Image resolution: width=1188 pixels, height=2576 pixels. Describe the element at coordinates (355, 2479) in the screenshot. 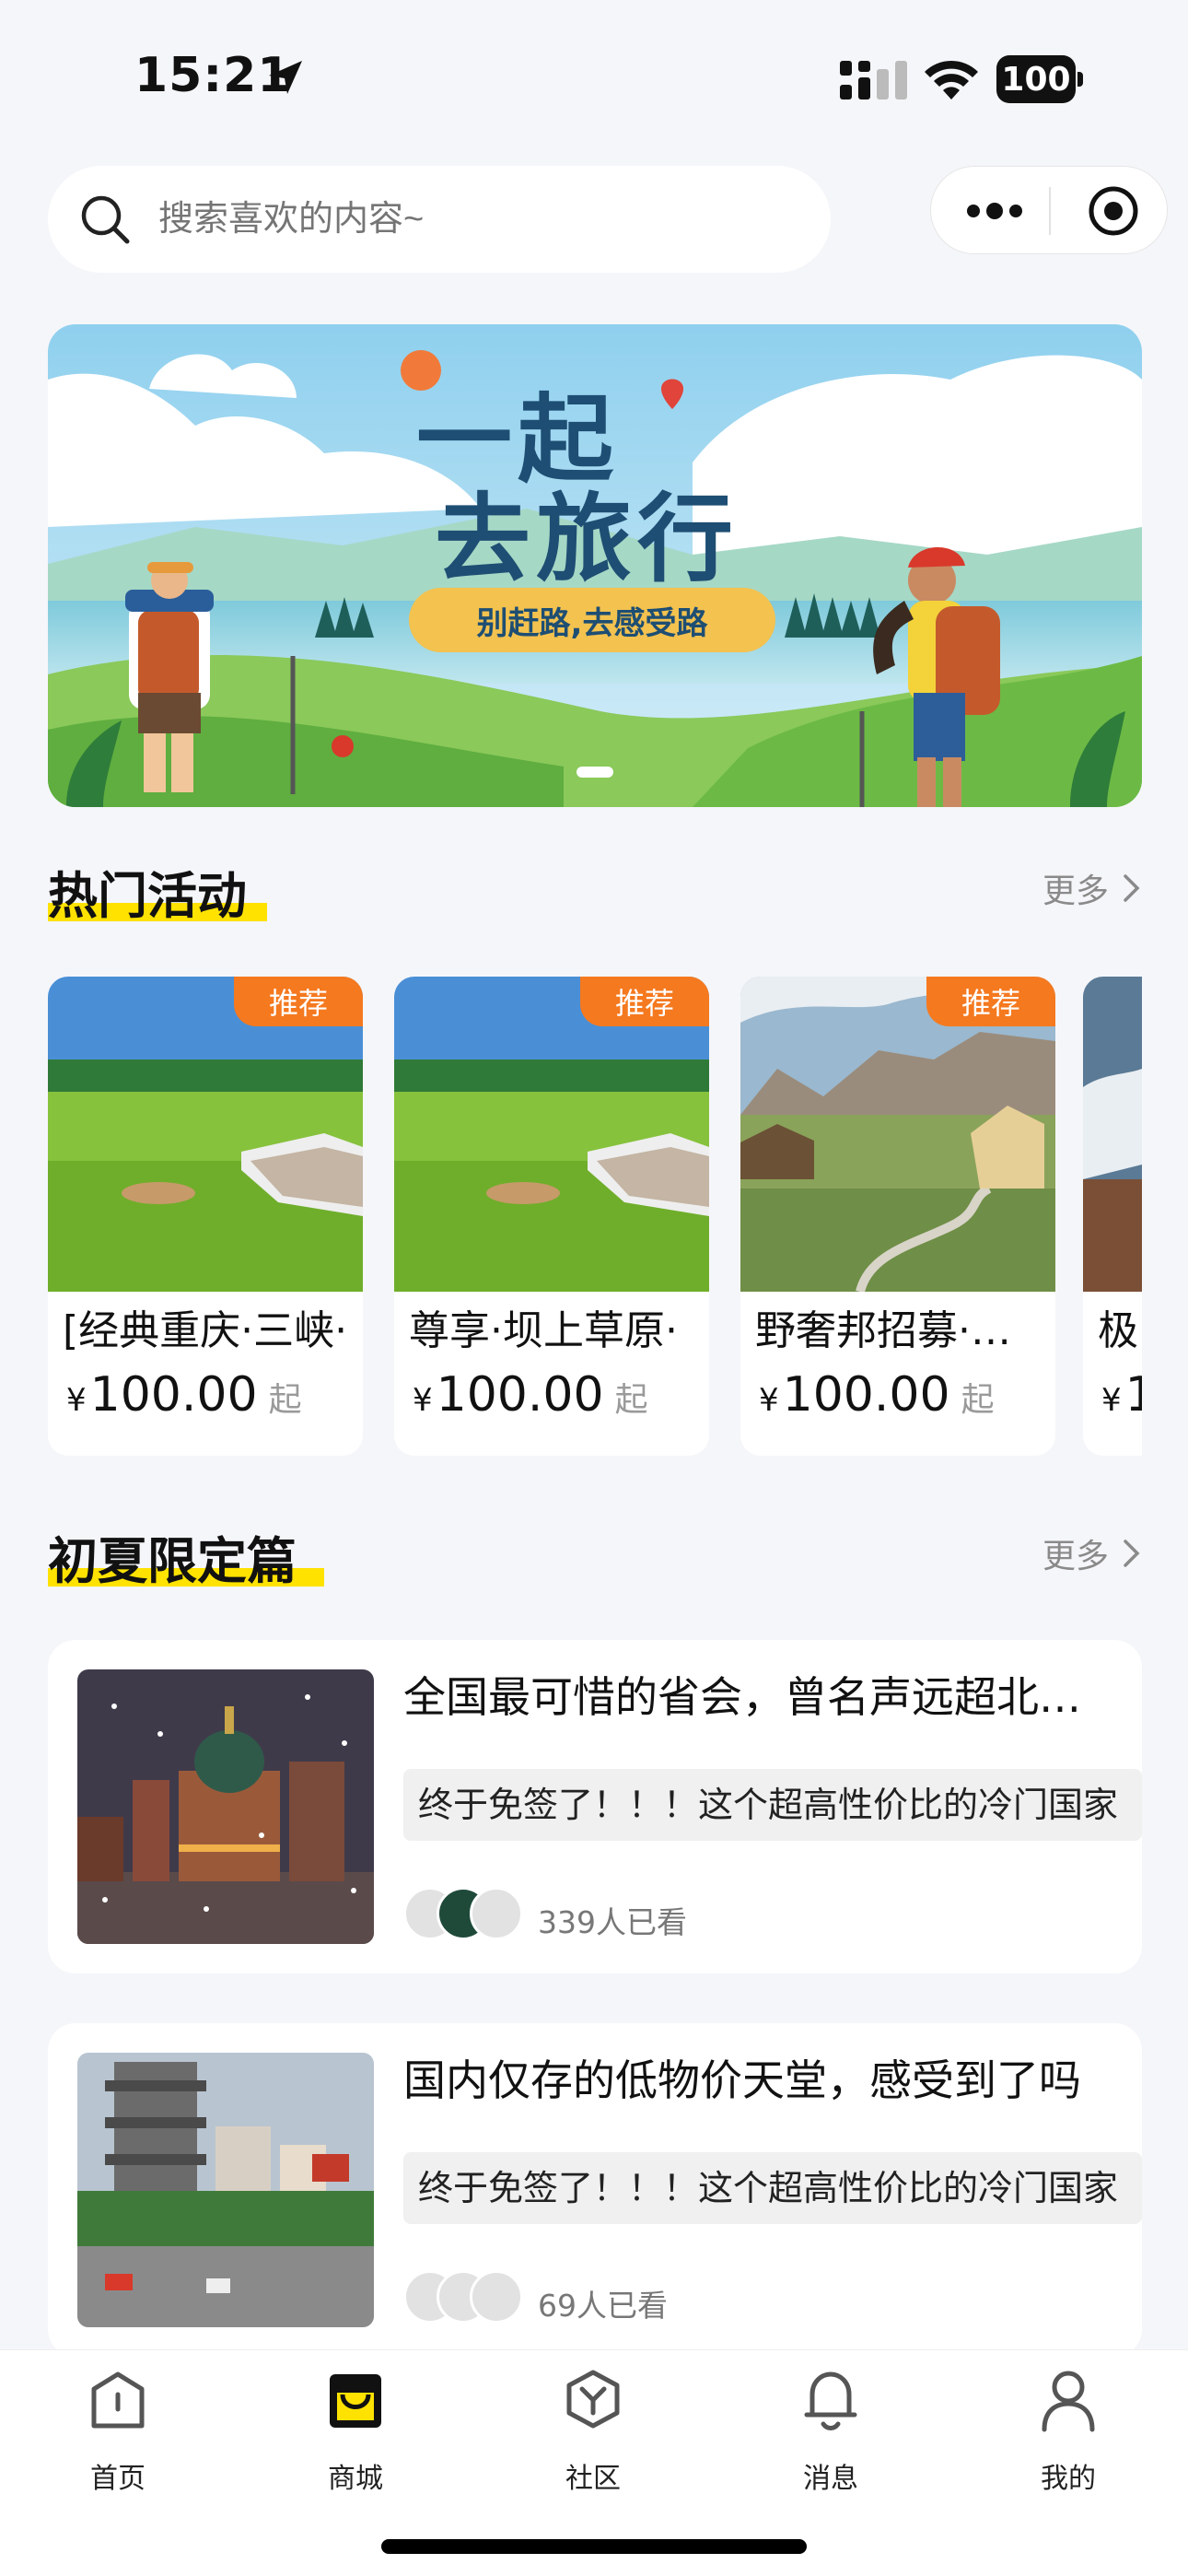

I see `tab-label: 商城` at that location.